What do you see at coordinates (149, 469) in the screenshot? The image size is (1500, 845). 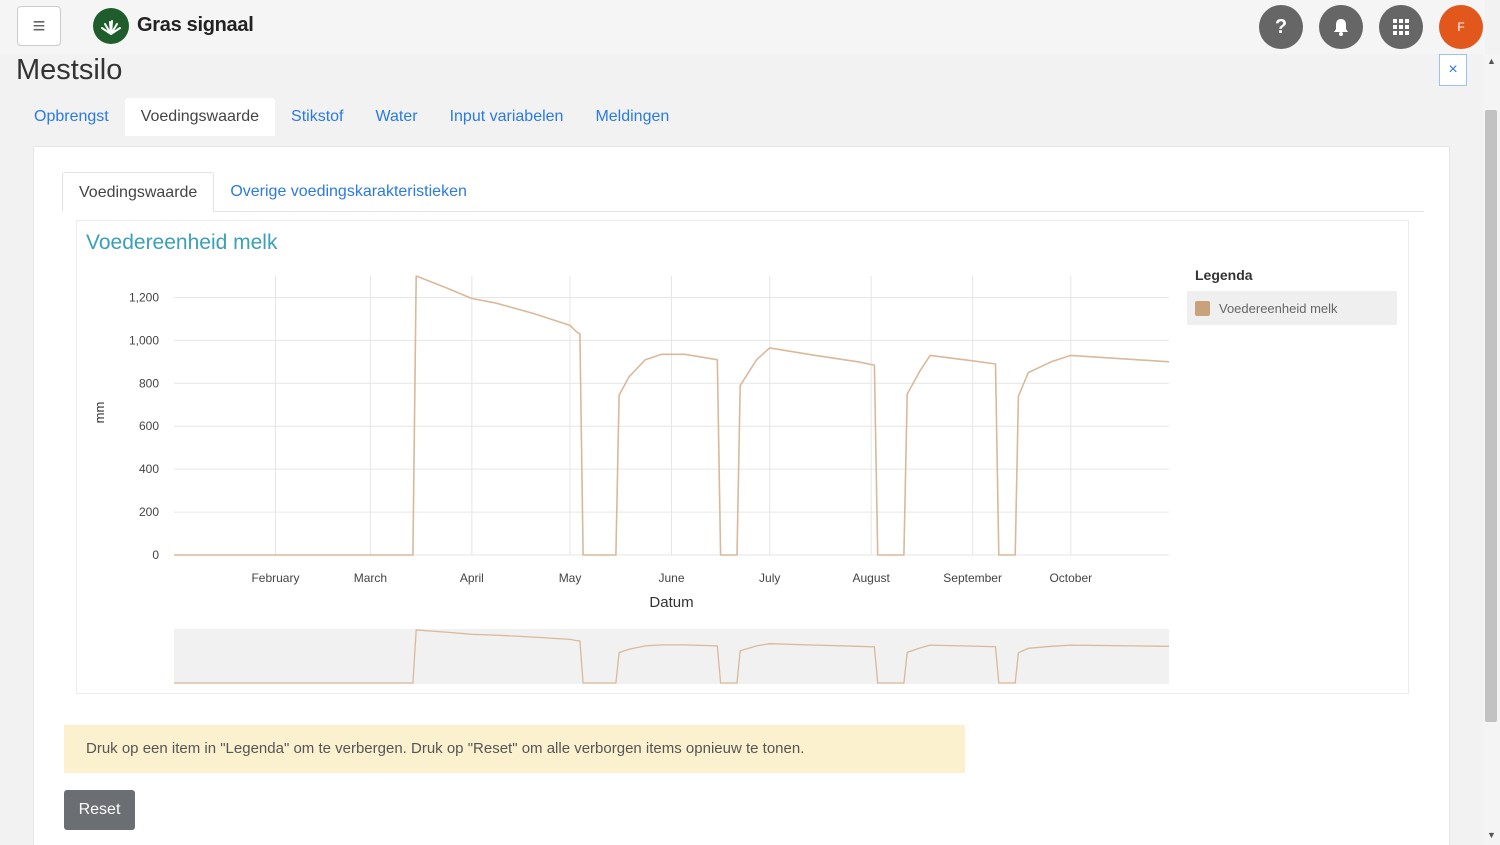 I see `y-tick-label: 400` at bounding box center [149, 469].